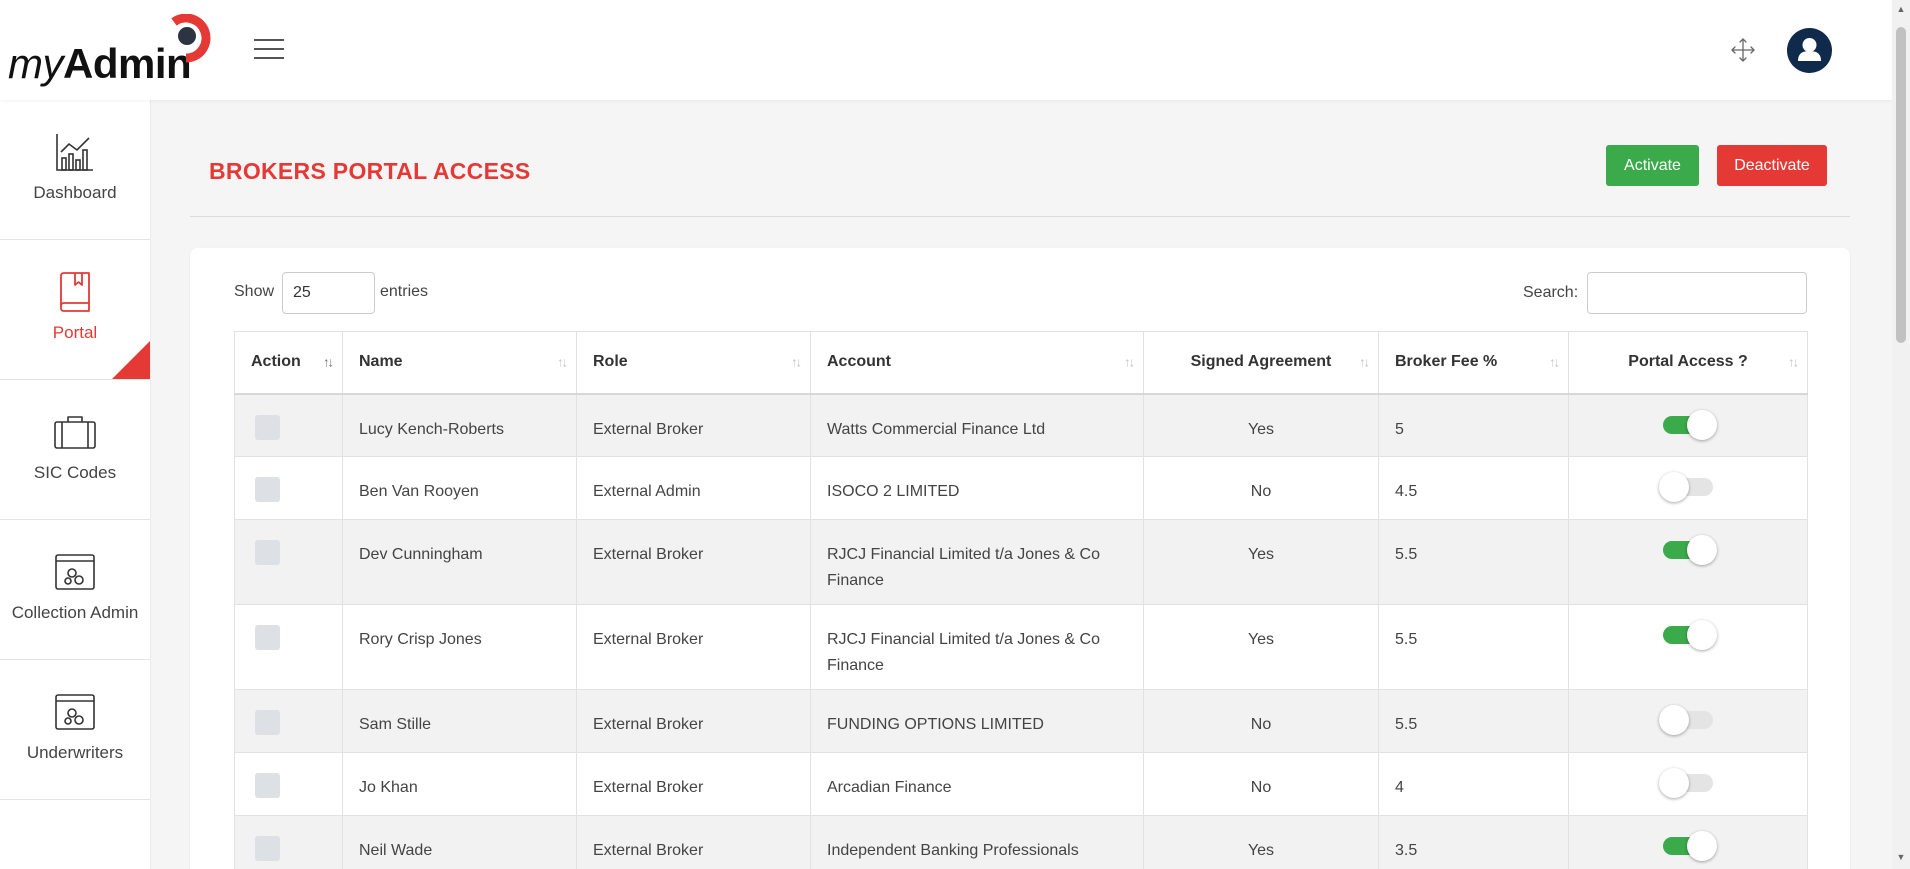 The height and width of the screenshot is (869, 1910). I want to click on cell-name: Neil Wade, so click(459, 842).